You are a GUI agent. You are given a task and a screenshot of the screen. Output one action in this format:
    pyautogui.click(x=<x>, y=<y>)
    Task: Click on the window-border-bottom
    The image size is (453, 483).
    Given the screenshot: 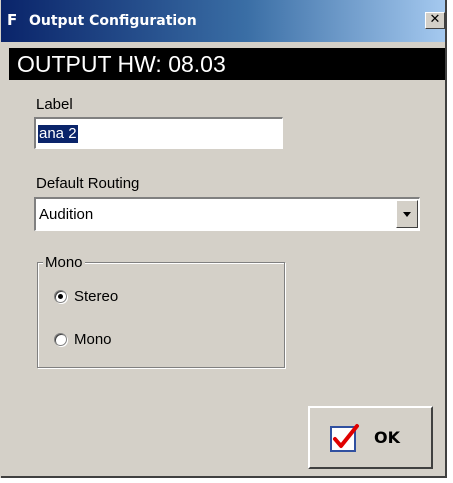 What is the action you would take?
    pyautogui.click(x=224, y=477)
    